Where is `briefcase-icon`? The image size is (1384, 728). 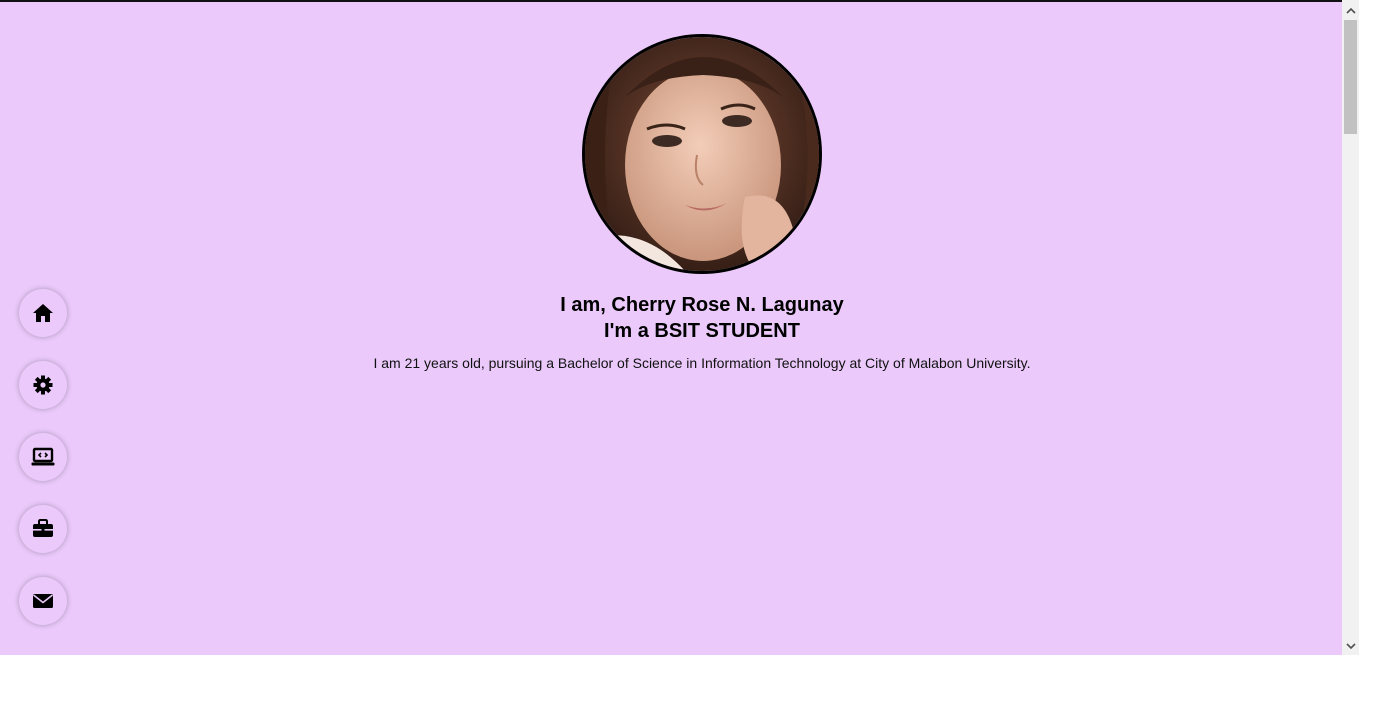
briefcase-icon is located at coordinates (43, 528).